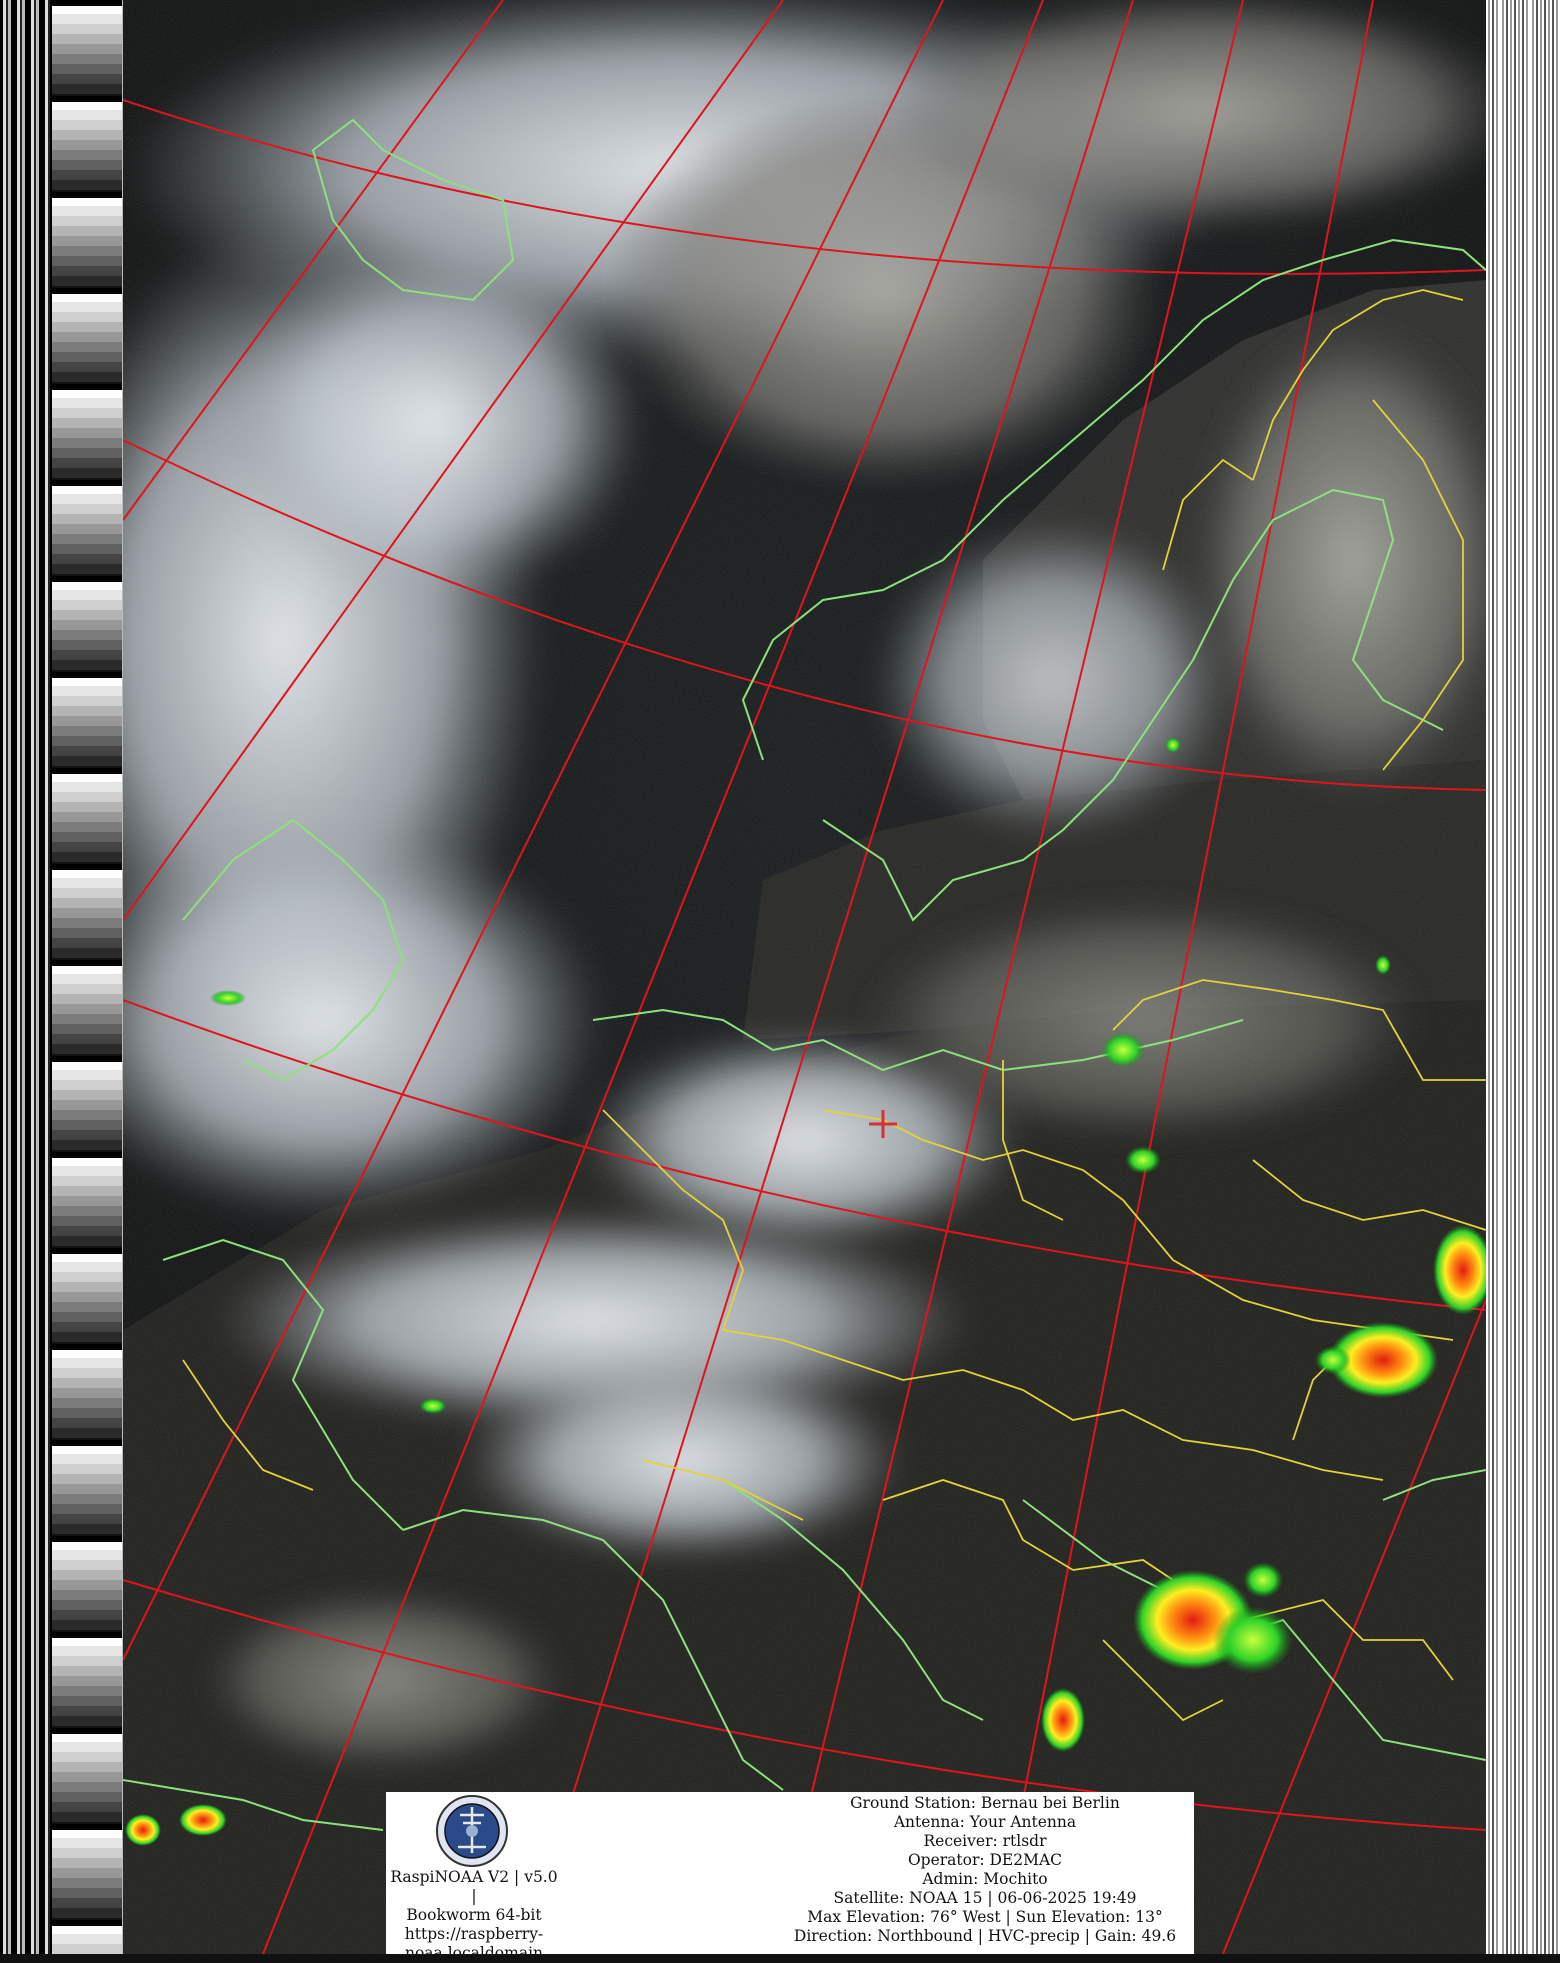 The image size is (1560, 1963). I want to click on software-line: https://raspberry-, so click(474, 1934).